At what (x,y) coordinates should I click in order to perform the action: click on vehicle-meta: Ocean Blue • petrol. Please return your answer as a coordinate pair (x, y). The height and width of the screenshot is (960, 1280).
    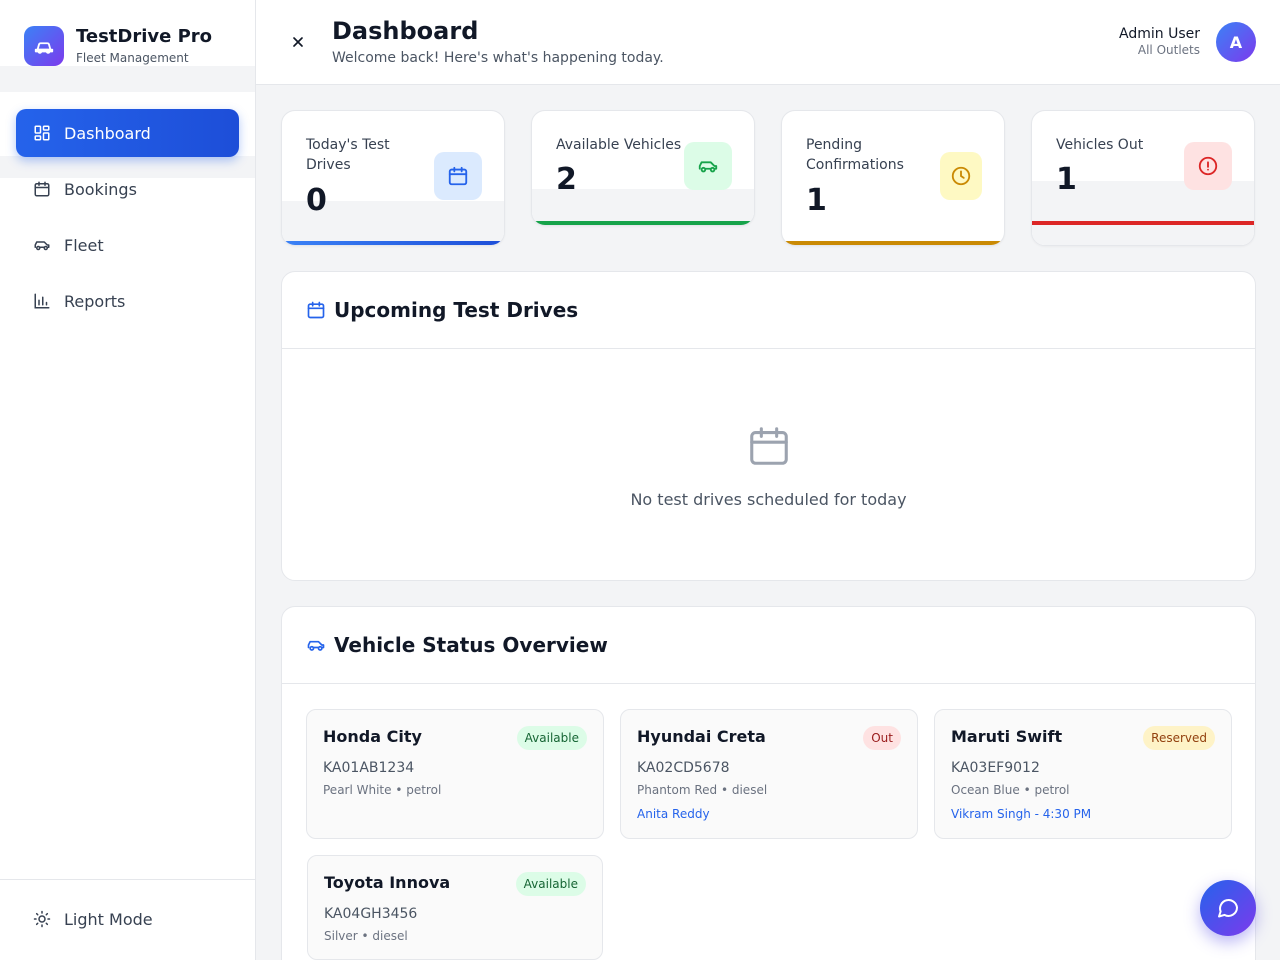
    Looking at the image, I should click on (1010, 790).